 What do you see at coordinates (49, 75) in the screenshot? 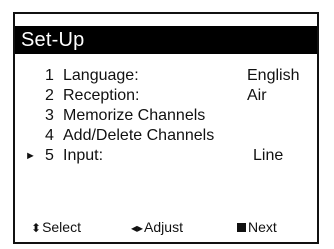
I see `menu-item-number: 1` at bounding box center [49, 75].